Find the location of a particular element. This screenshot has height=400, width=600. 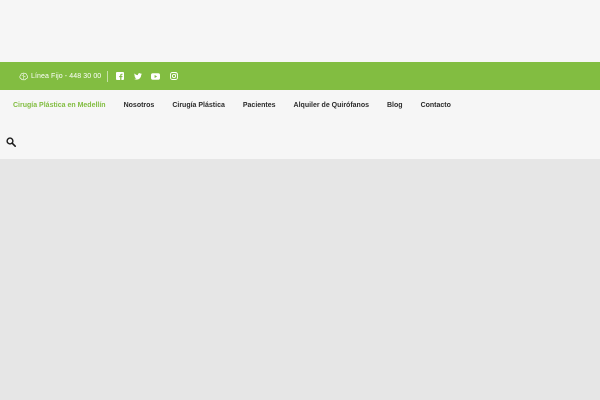

search-icon is located at coordinates (11, 142).